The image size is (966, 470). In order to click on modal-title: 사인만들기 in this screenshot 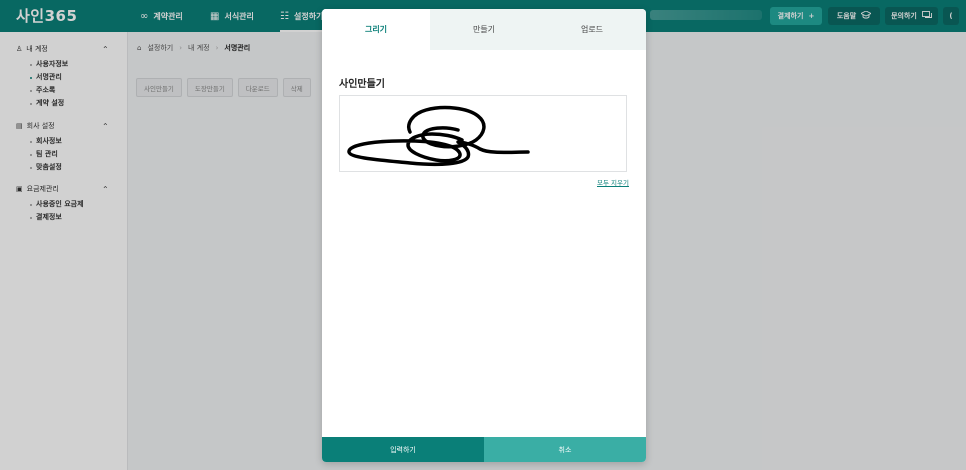, I will do `click(362, 84)`.